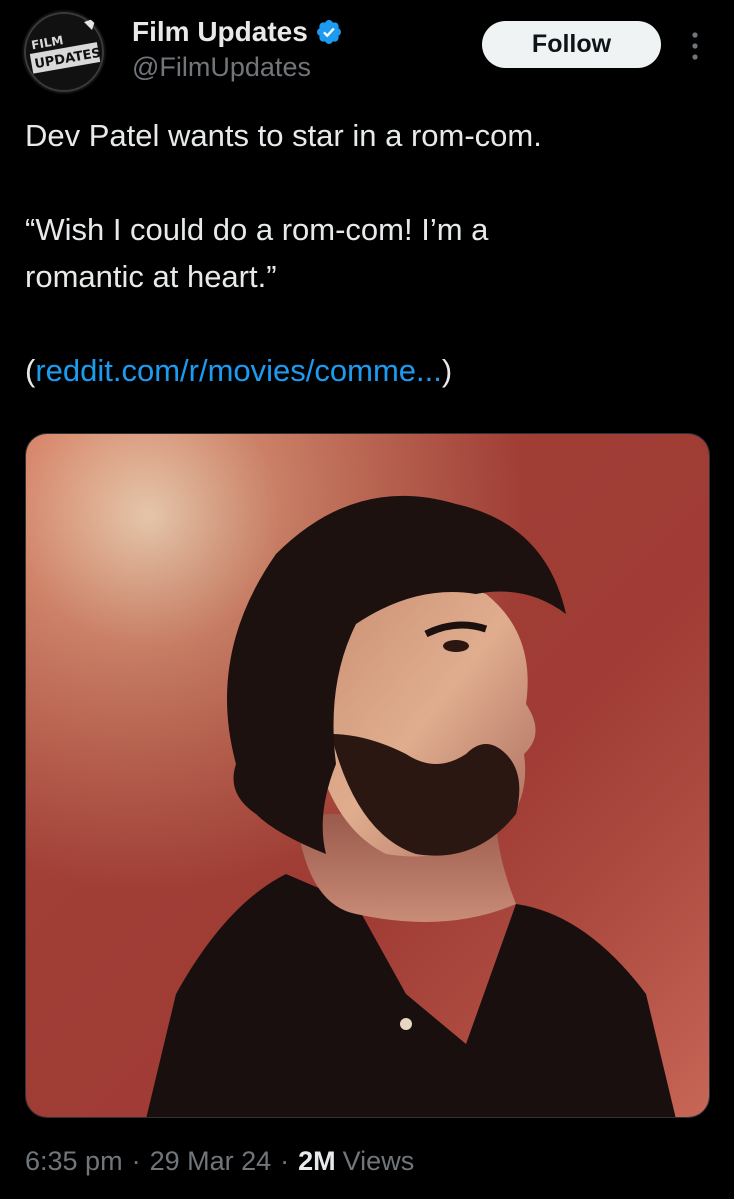  What do you see at coordinates (283, 135) in the screenshot?
I see `tweet-text-line: Dev Patel wants to star in a rom-com.` at bounding box center [283, 135].